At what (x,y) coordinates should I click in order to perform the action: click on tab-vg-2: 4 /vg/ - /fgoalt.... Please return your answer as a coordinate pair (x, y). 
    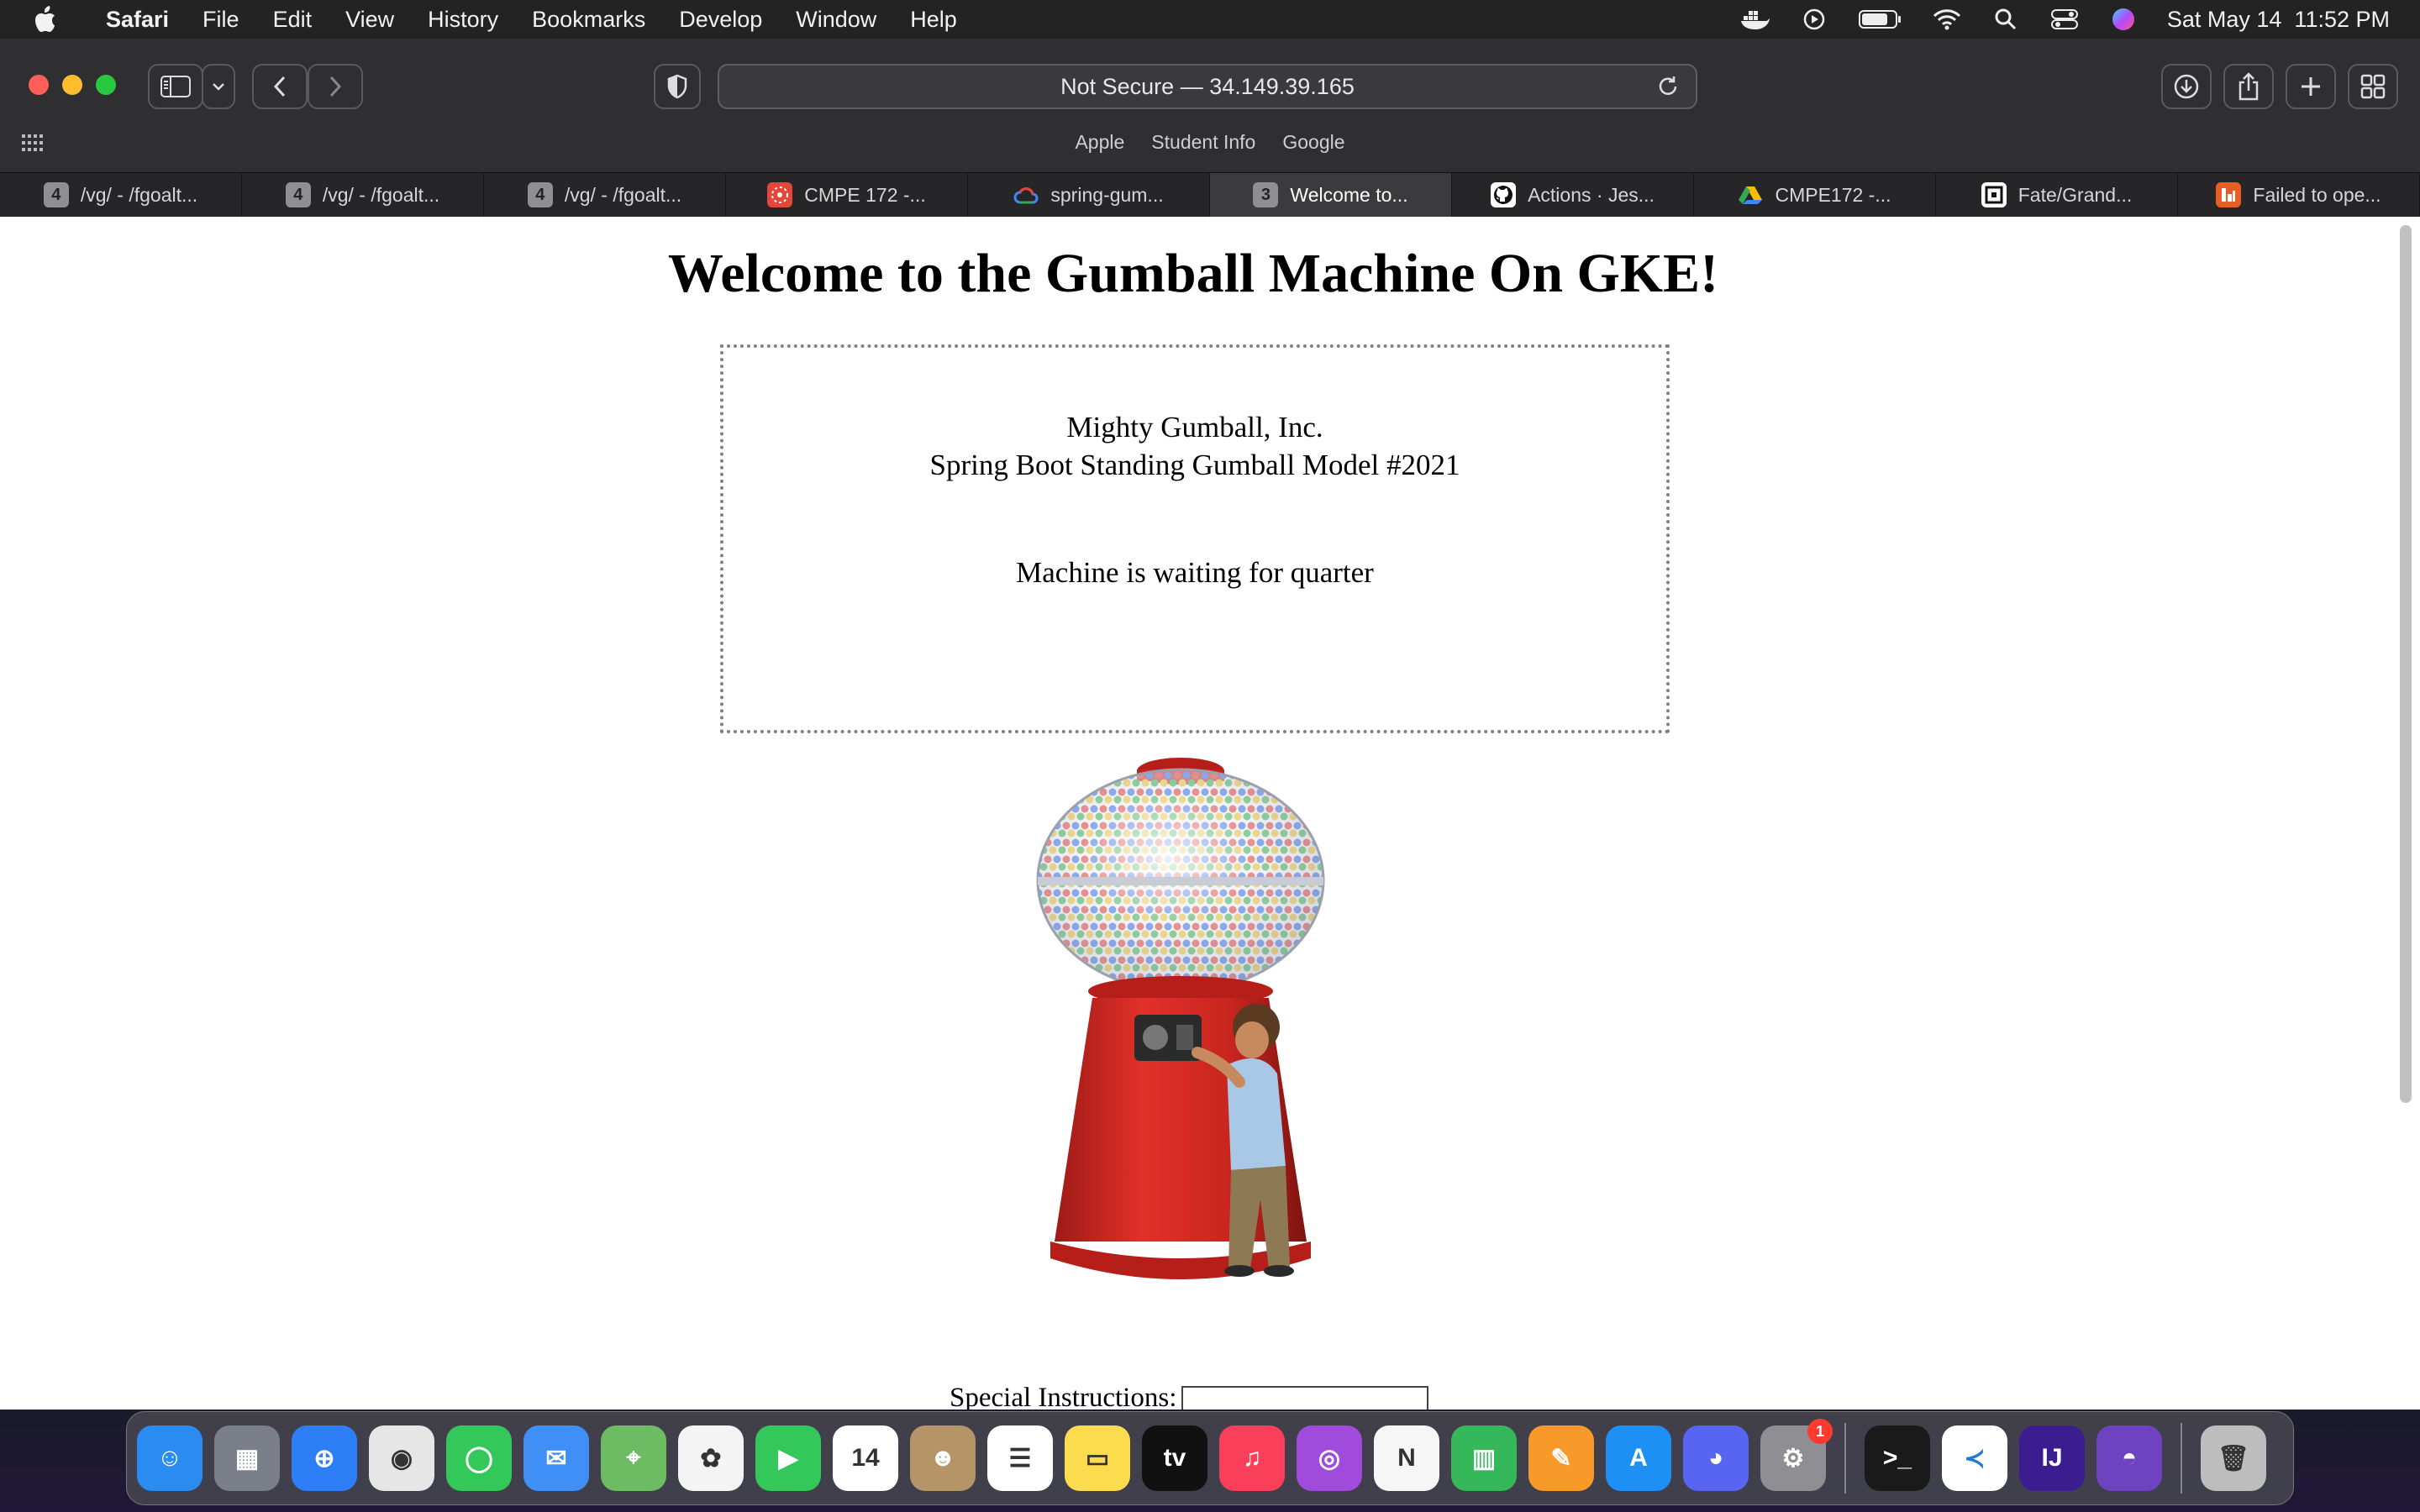
    Looking at the image, I should click on (363, 195).